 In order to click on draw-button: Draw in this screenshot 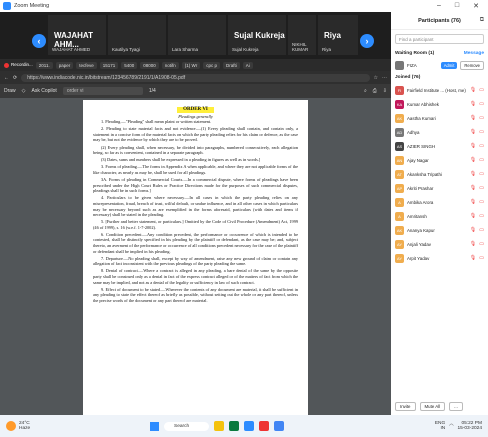, I will do `click(10, 91)`.